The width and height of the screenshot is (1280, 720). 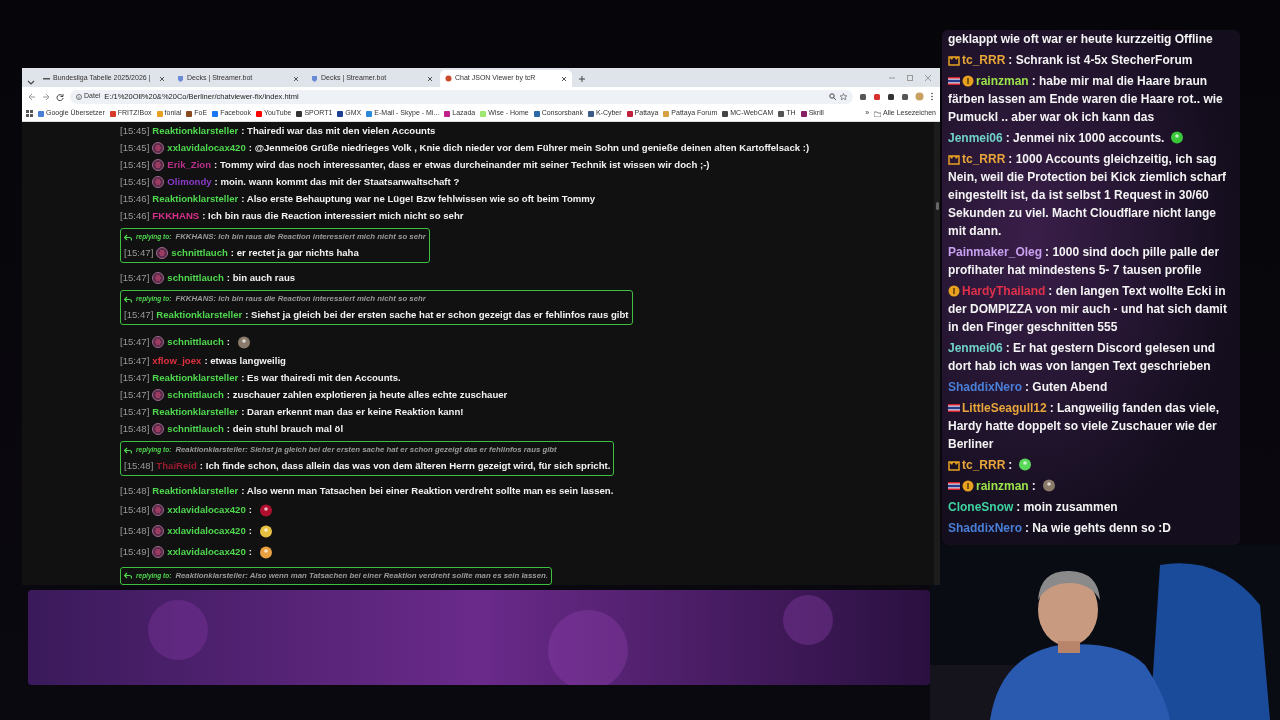 What do you see at coordinates (1082, 357) in the screenshot?
I see `chat-message: Jenmei06 : Er hat gestern Discord gelesen und dort hab ich was von langen Text geschrieben` at bounding box center [1082, 357].